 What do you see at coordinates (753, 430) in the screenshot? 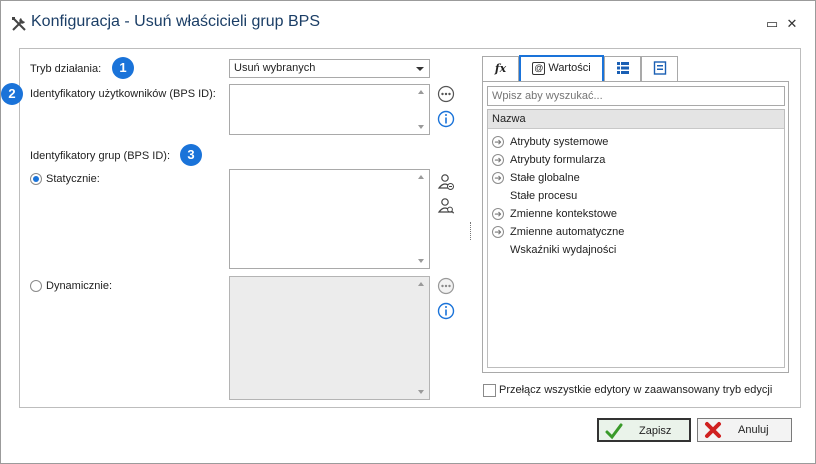
I see `cancel-label: Anuluj` at bounding box center [753, 430].